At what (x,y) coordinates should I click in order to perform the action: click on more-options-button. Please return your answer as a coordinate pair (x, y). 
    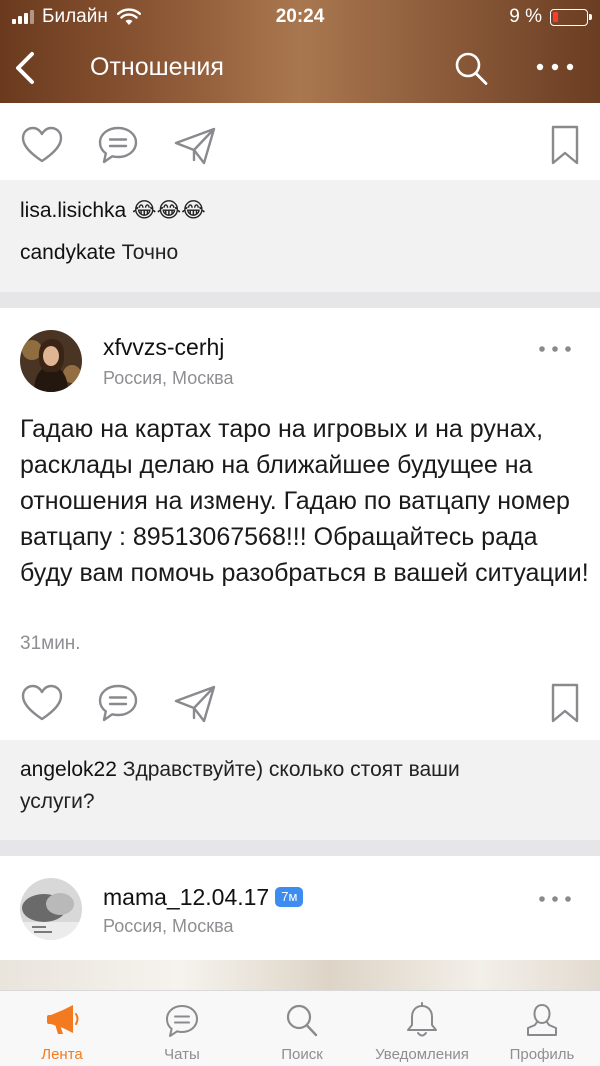
    Looking at the image, I should click on (555, 67).